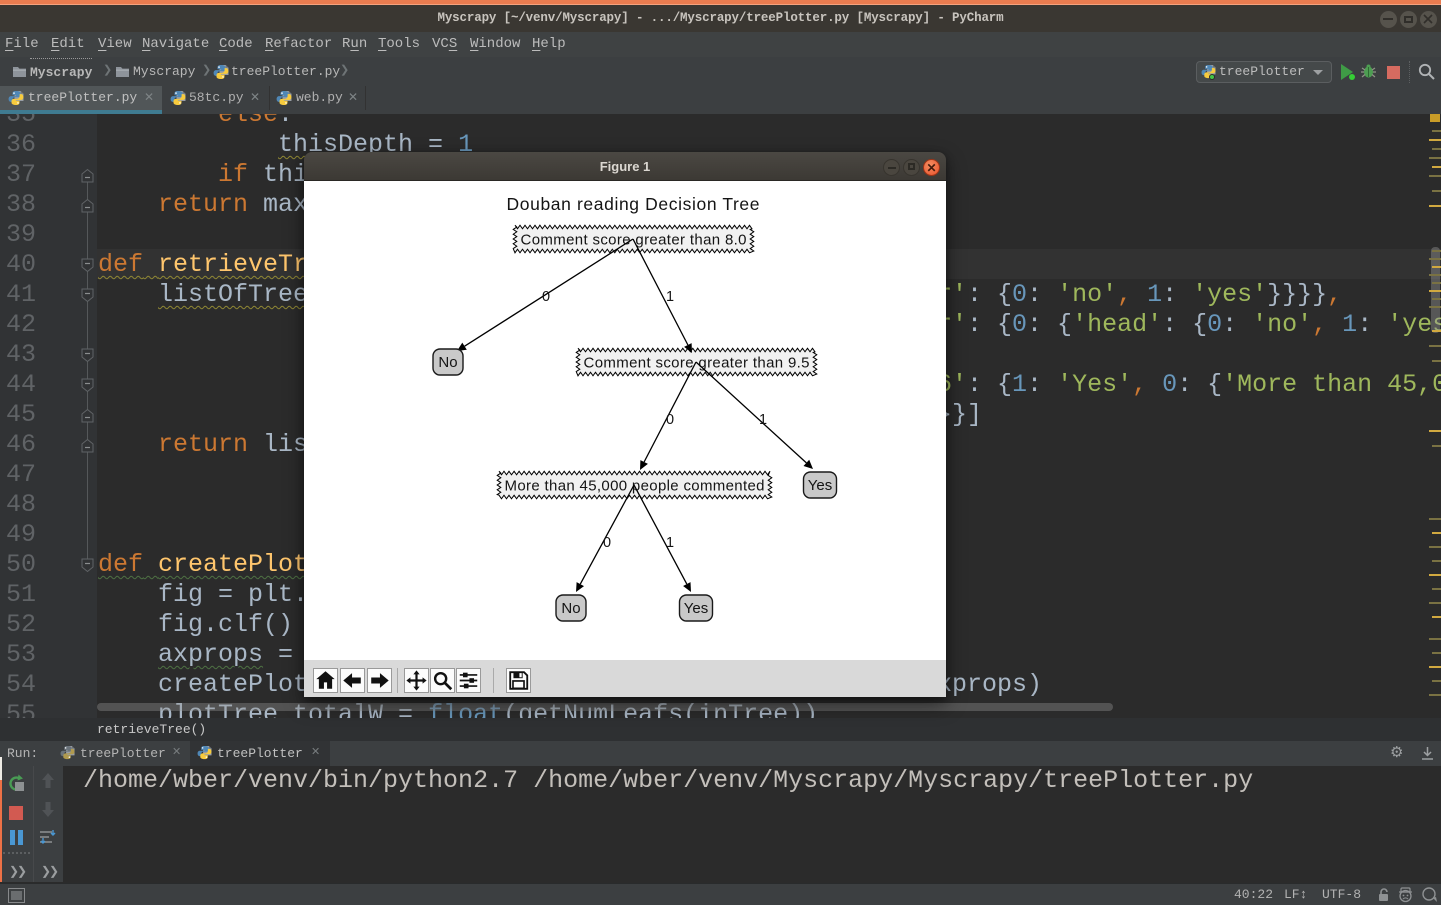 Image resolution: width=1441 pixels, height=905 pixels. Describe the element at coordinates (633, 204) in the screenshot. I see `svg-text: Douban reading Decision Tree` at that location.